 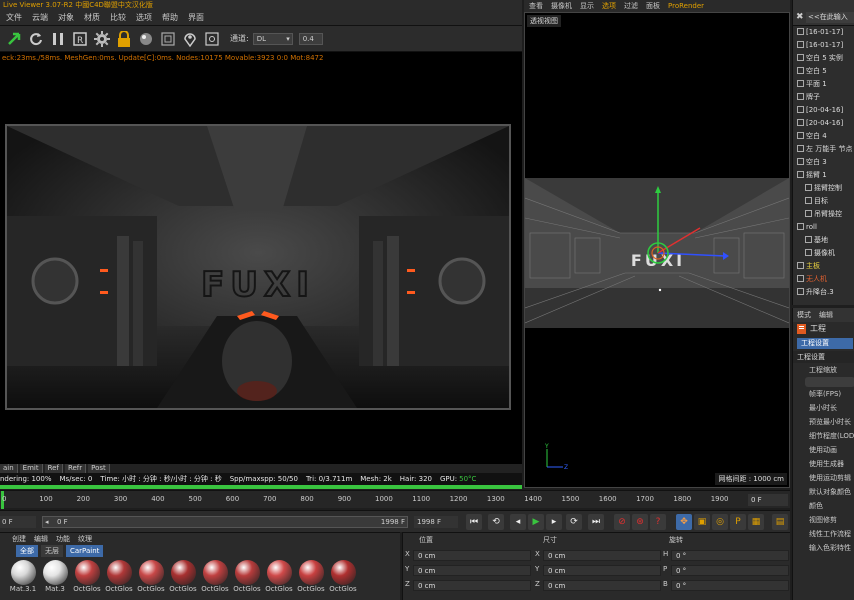 What do you see at coordinates (63, 539) in the screenshot?
I see `mat-menu-function: 功能` at bounding box center [63, 539].